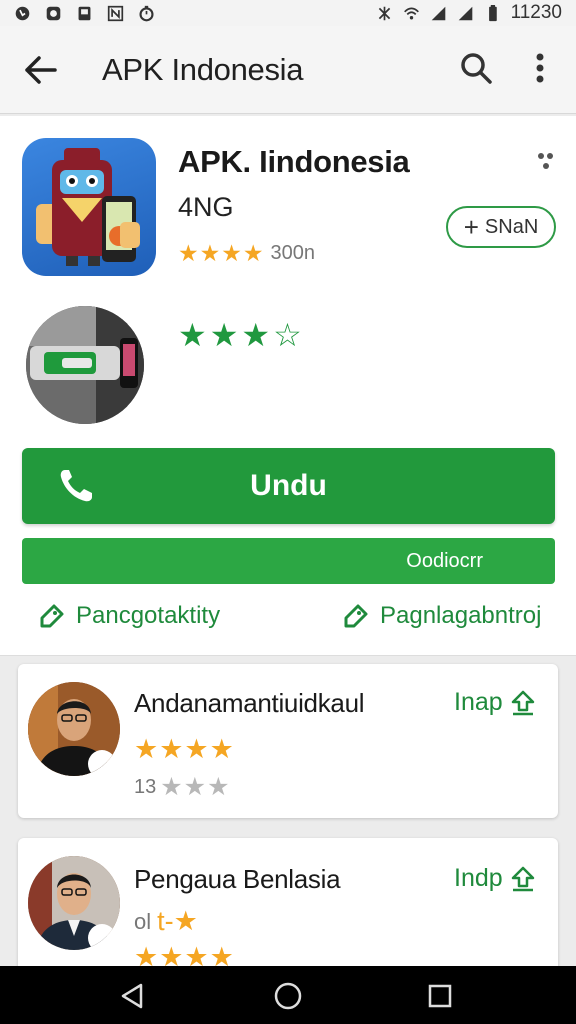  What do you see at coordinates (76, 486) in the screenshot?
I see `phone-icon` at bounding box center [76, 486].